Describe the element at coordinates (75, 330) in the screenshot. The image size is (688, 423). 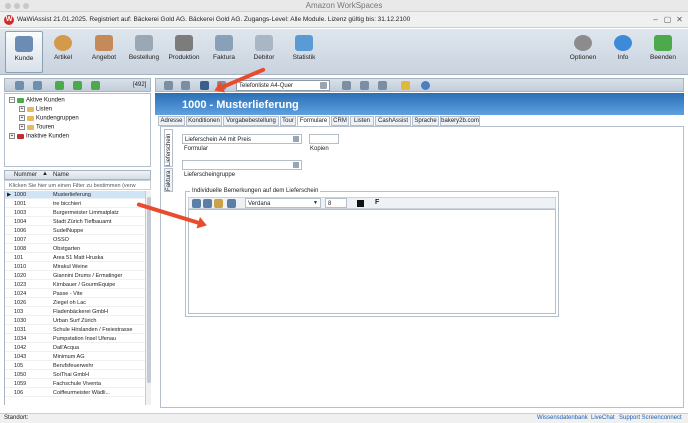
I see `list-item: 1031 Schule Hirslanden / Freiestrasse` at that location.